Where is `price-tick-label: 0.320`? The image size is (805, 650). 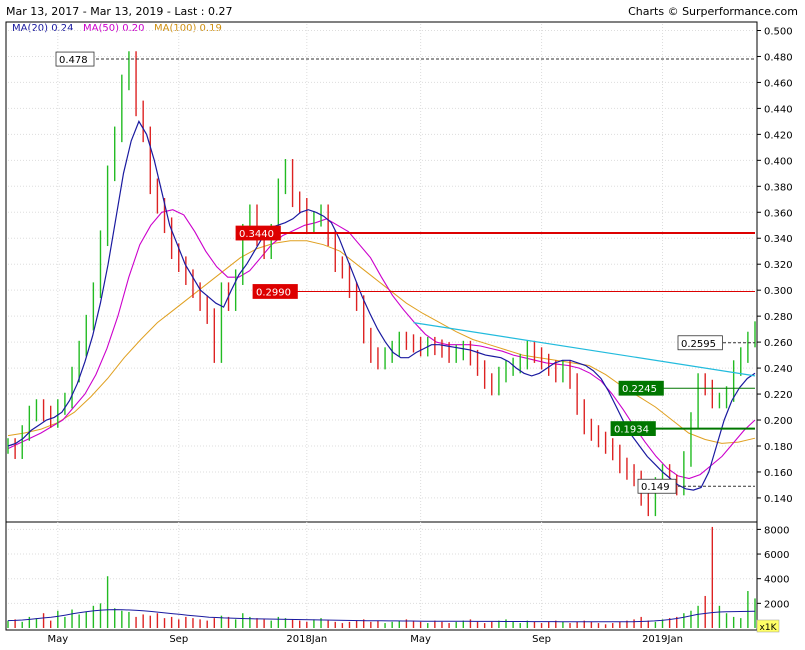 price-tick-label: 0.320 is located at coordinates (778, 265).